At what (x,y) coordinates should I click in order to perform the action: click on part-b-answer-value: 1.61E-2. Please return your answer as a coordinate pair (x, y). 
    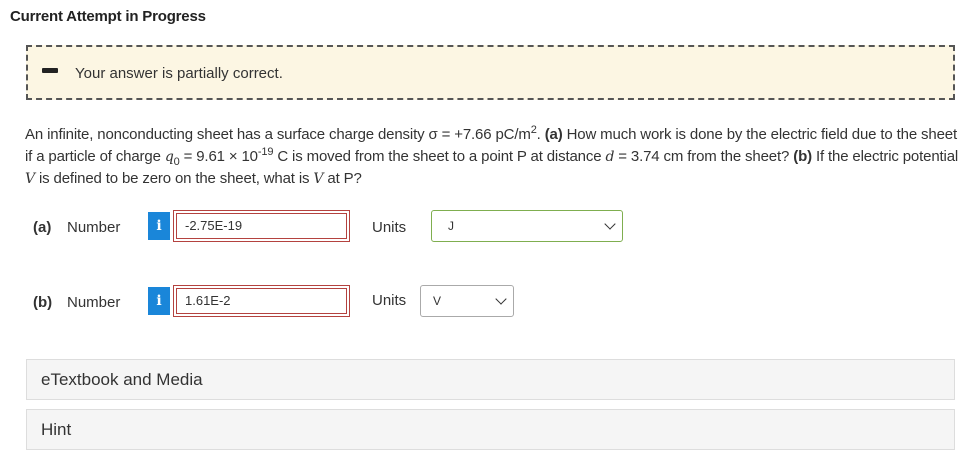
    Looking at the image, I should click on (261, 301).